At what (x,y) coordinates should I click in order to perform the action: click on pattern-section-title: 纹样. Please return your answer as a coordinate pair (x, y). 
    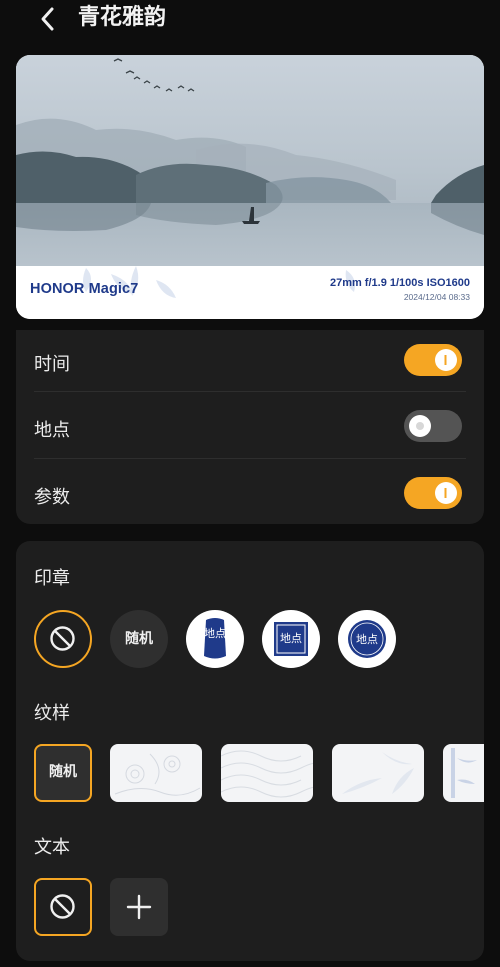
    Looking at the image, I should click on (52, 713).